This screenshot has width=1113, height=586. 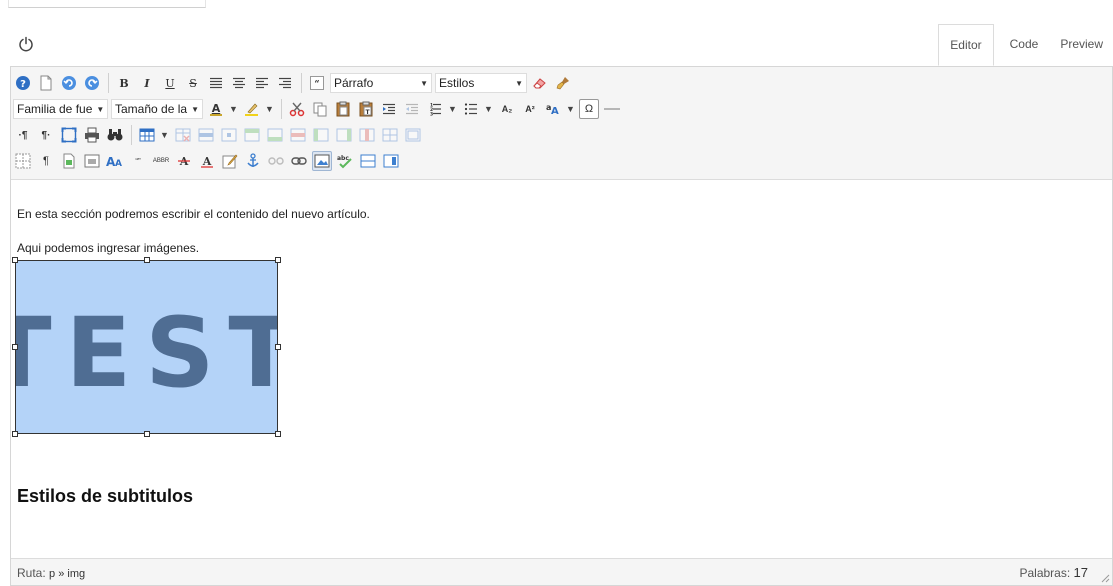 I want to click on bullet-list-icon, so click(x=471, y=109).